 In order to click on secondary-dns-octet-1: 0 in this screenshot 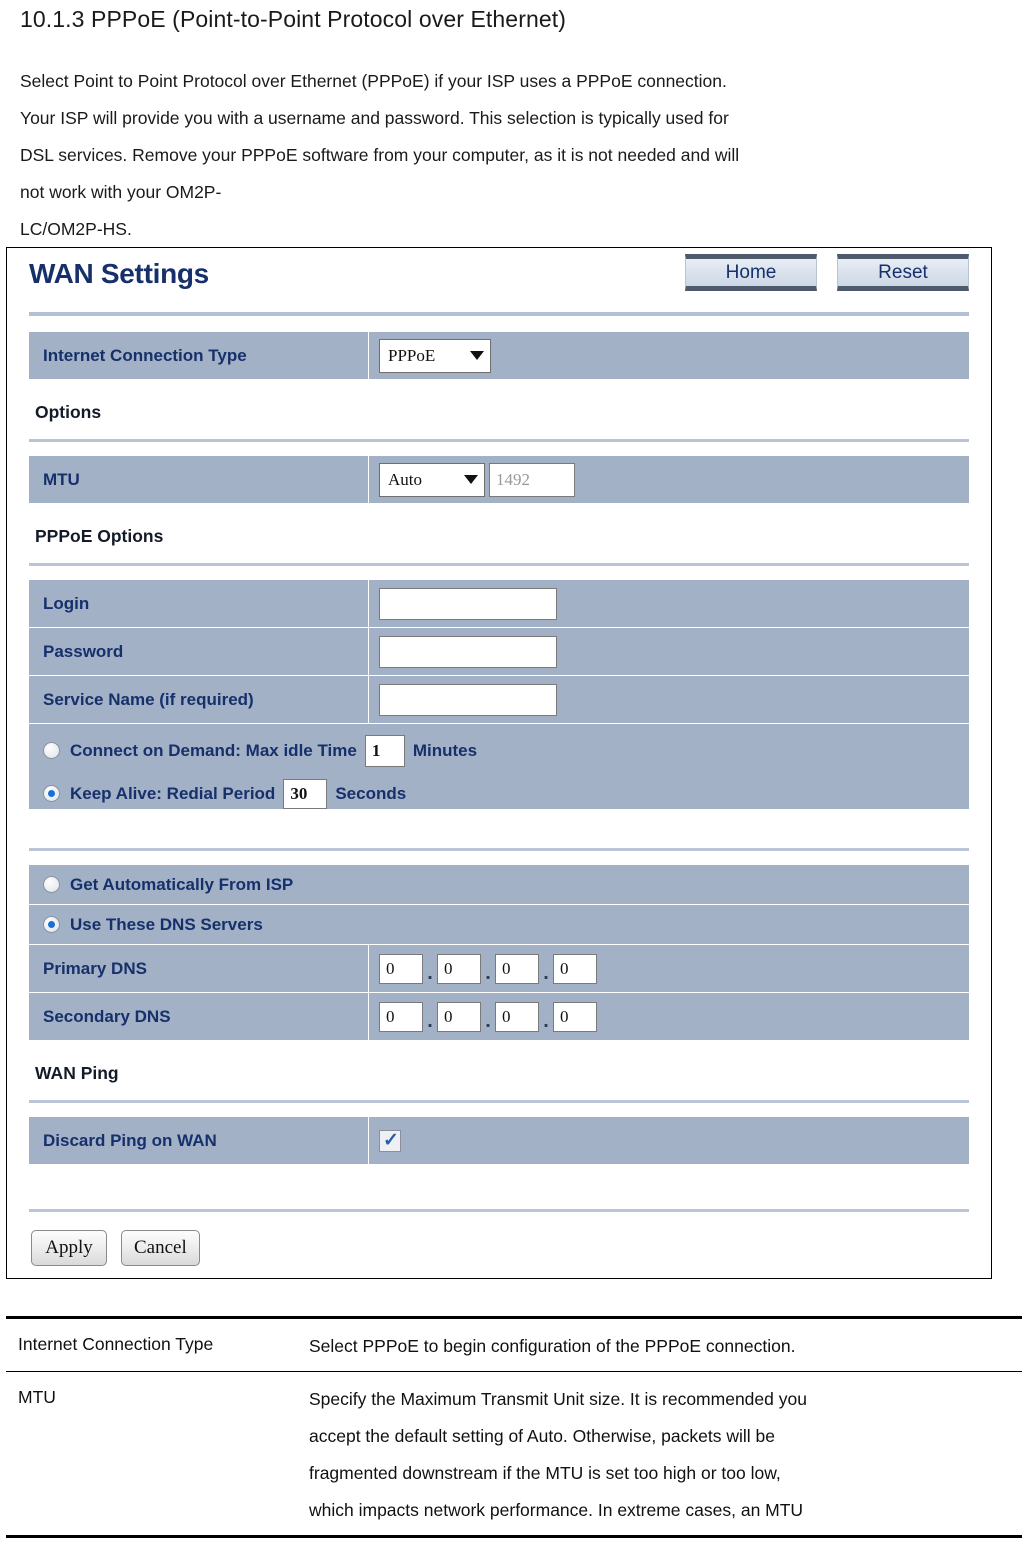, I will do `click(401, 1016)`.